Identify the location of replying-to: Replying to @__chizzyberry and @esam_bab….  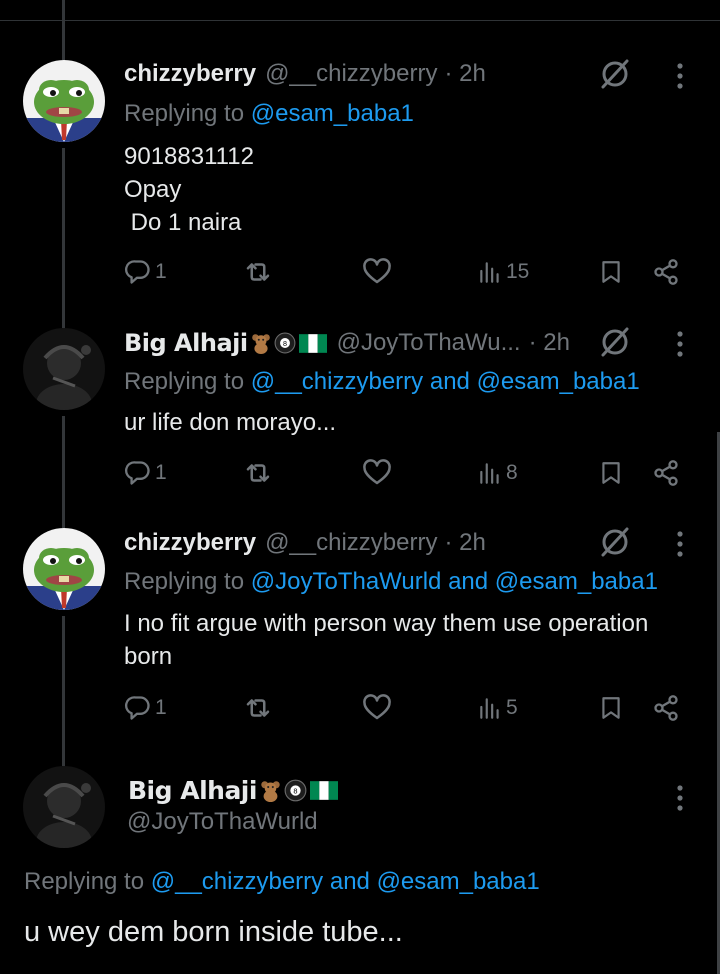
(282, 882).